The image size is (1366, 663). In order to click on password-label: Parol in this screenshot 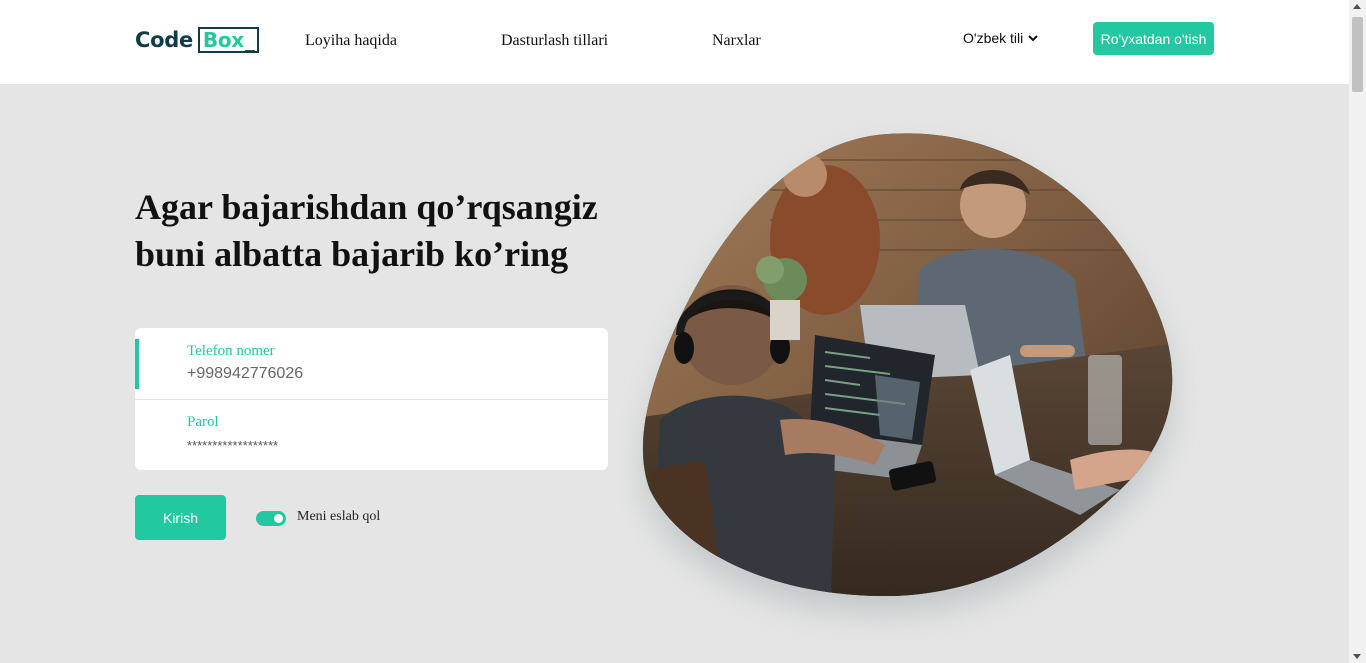, I will do `click(203, 422)`.